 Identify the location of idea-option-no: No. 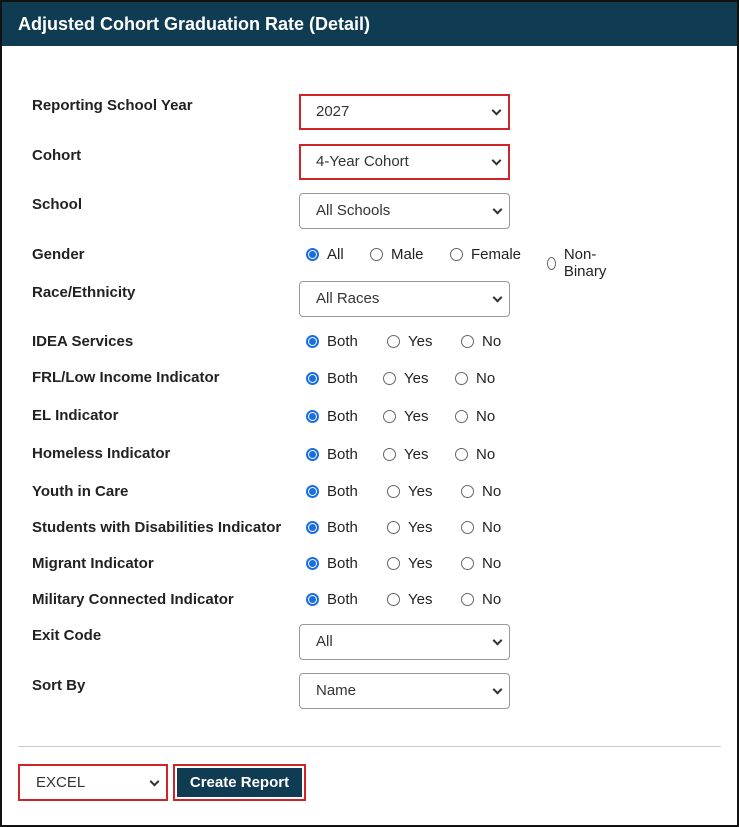
(481, 341).